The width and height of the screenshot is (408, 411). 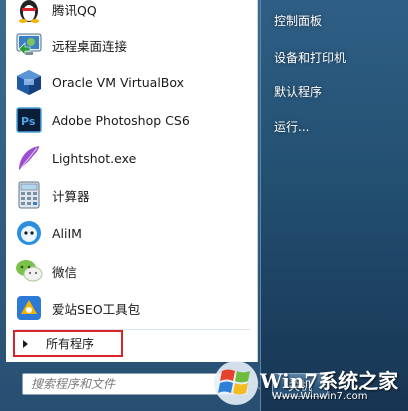 I want to click on program-item-photoshop: Ps Adobe Photoshop CS6, so click(x=132, y=120).